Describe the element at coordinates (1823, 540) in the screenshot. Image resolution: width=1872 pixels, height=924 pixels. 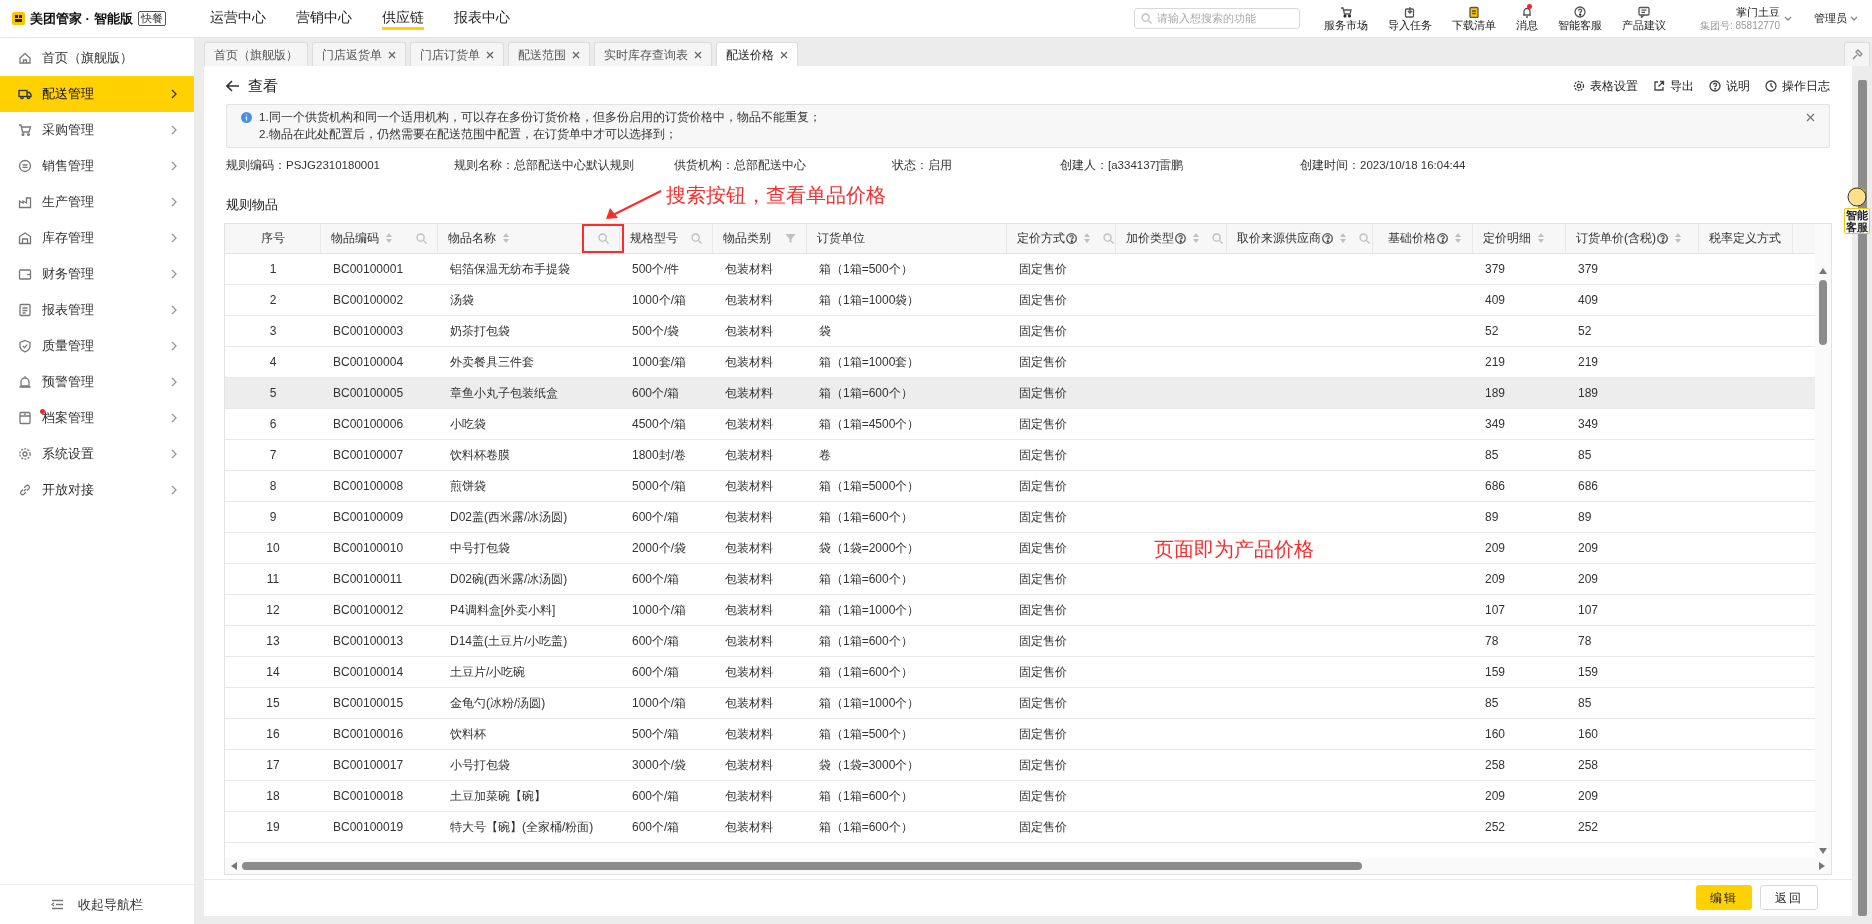
I see `vertical-scrollbar` at that location.